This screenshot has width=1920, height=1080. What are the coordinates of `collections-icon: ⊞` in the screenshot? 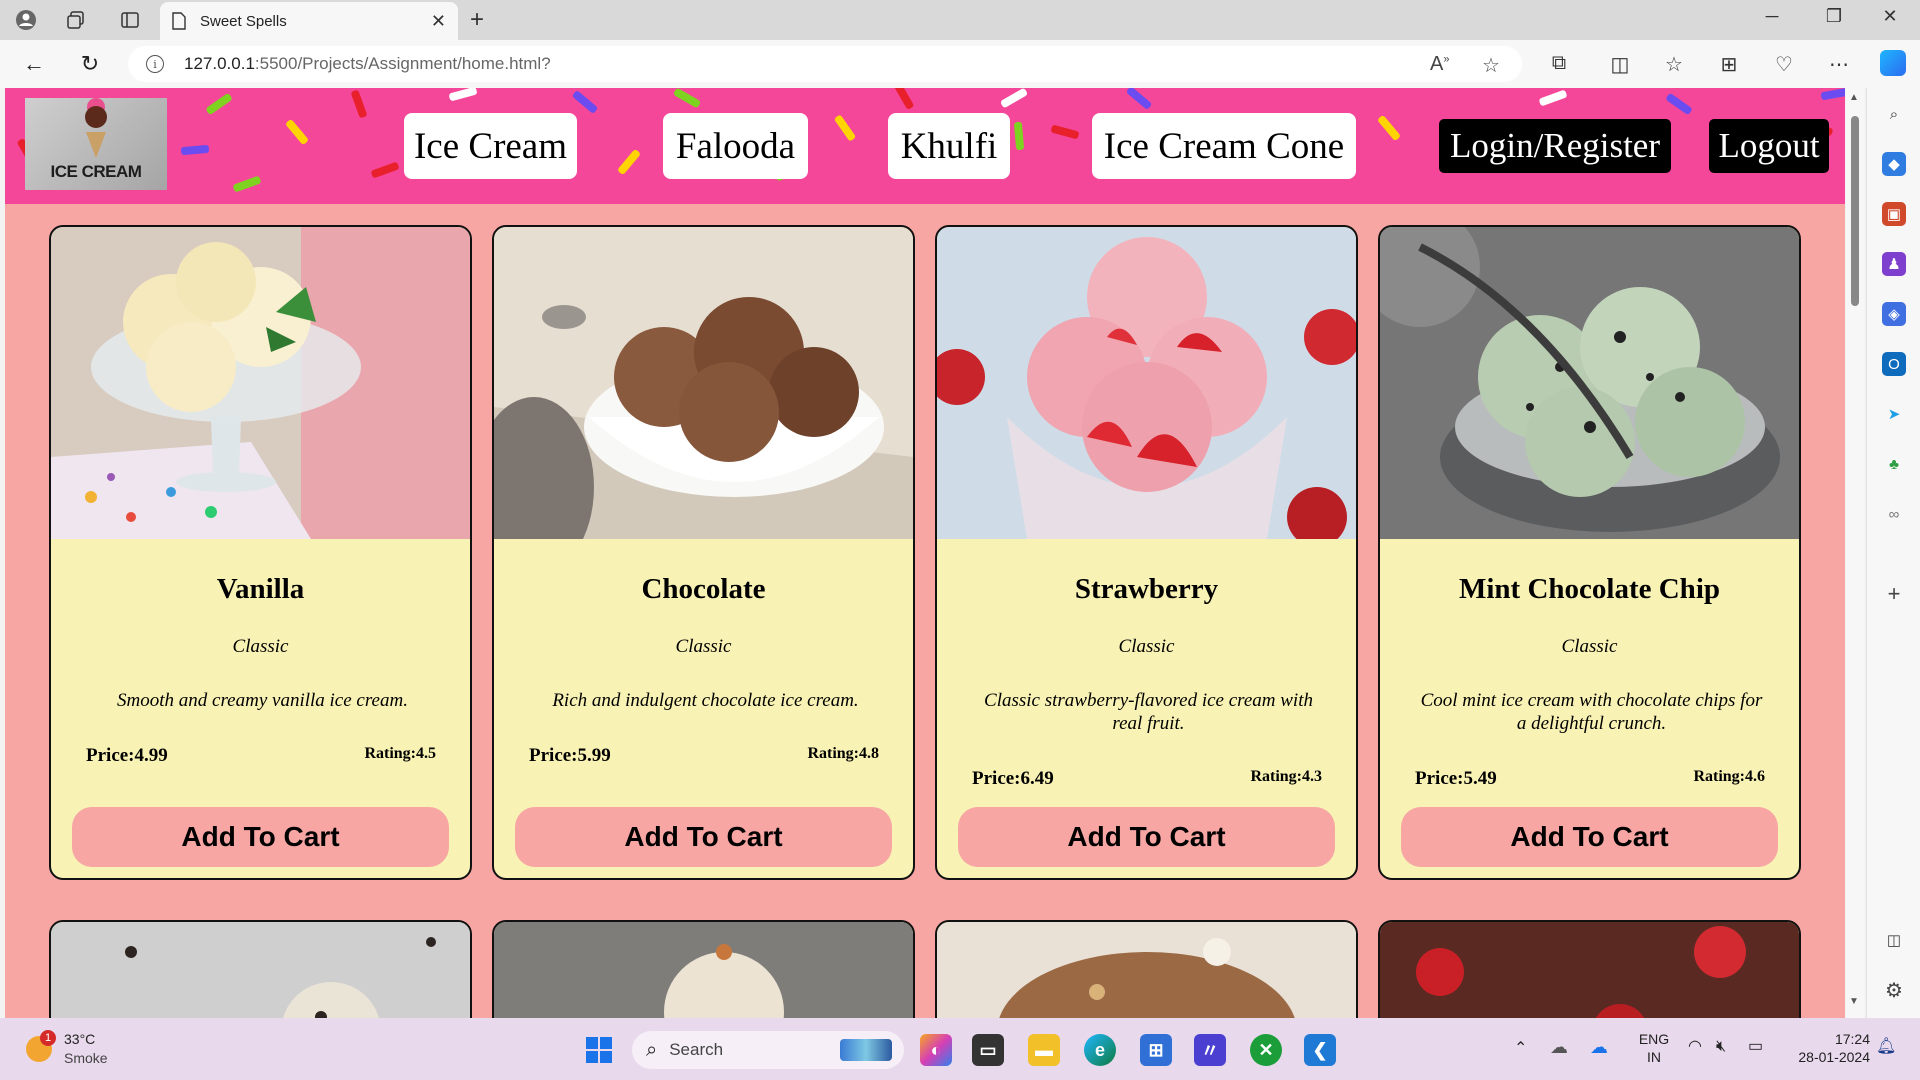 It's located at (1729, 64).